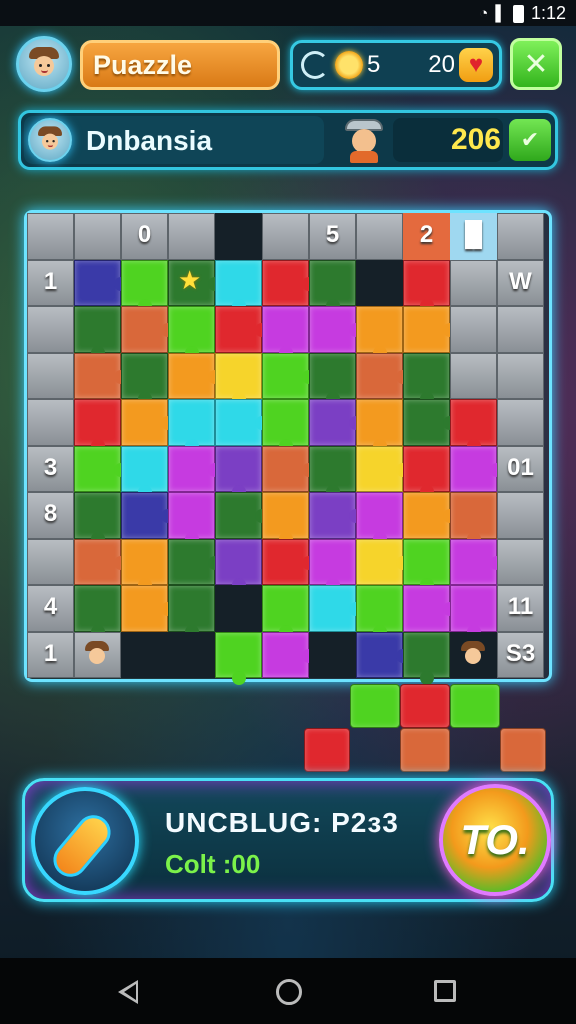 This screenshot has width=576, height=1024. Describe the element at coordinates (473, 234) in the screenshot. I see `top-clue: ▐▌` at that location.